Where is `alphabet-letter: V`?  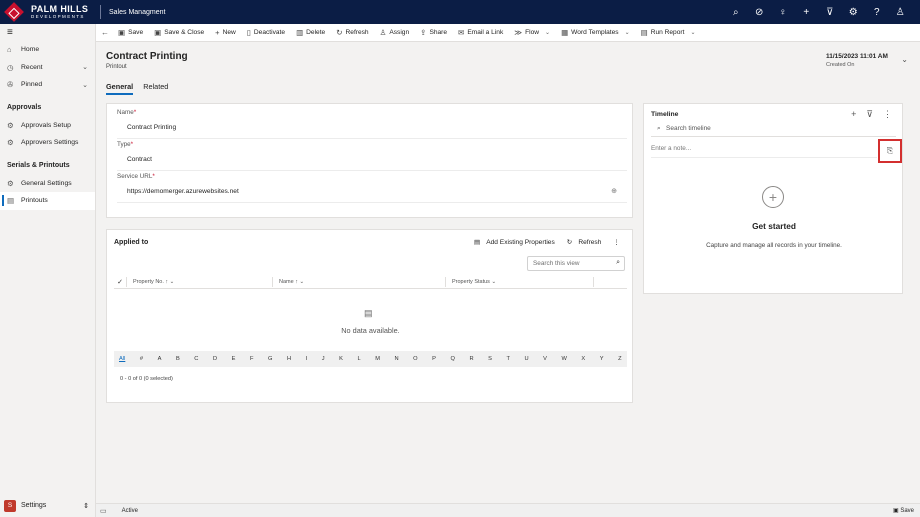 alphabet-letter: V is located at coordinates (545, 359).